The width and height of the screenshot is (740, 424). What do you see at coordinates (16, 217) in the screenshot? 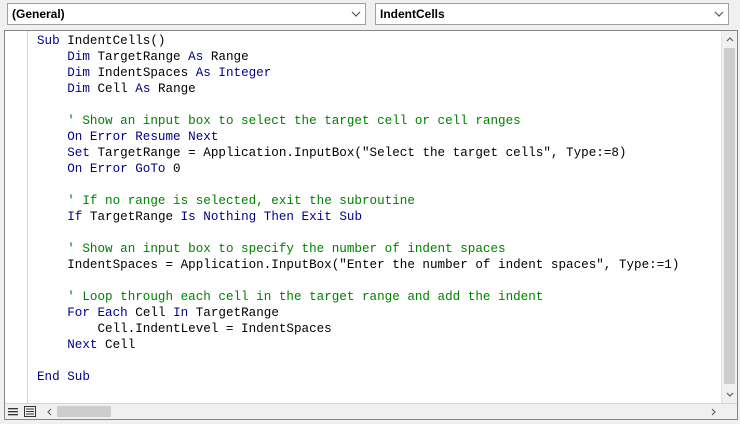
I see `margin-indicator-bar` at bounding box center [16, 217].